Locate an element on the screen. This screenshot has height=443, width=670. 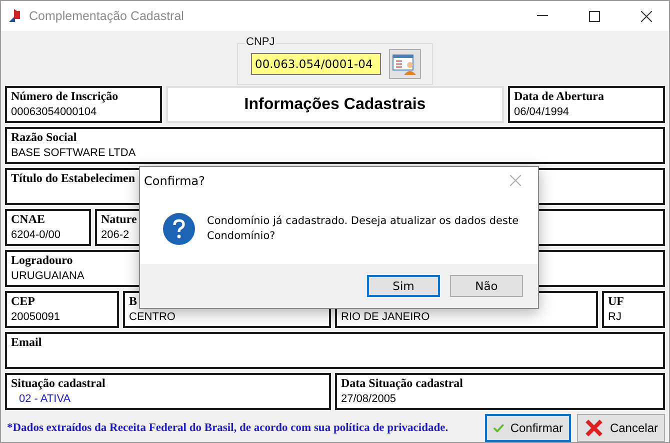
cancel-icon is located at coordinates (594, 428).